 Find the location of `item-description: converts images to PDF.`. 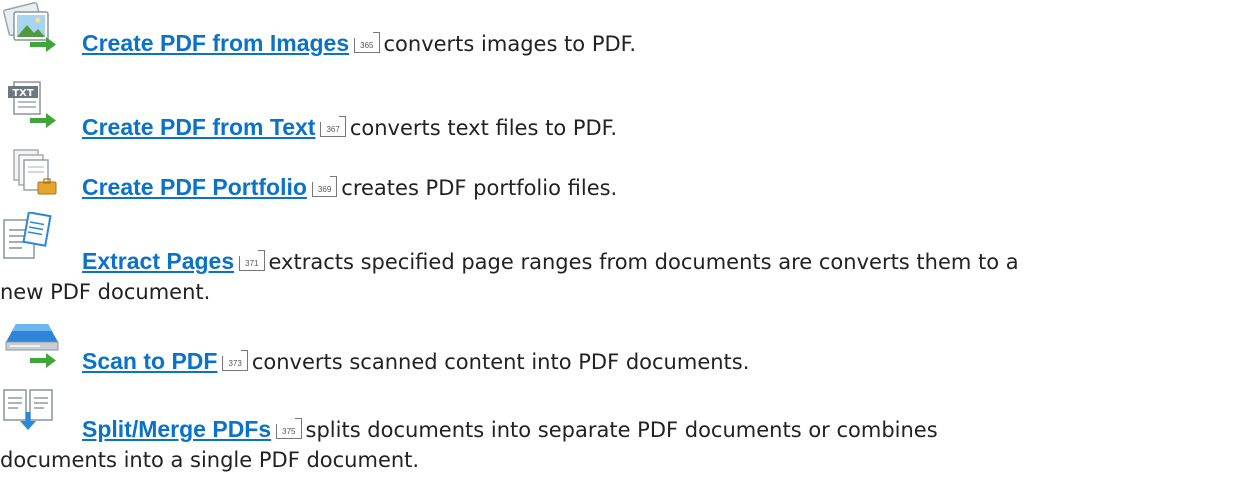

item-description: converts images to PDF. is located at coordinates (510, 44).